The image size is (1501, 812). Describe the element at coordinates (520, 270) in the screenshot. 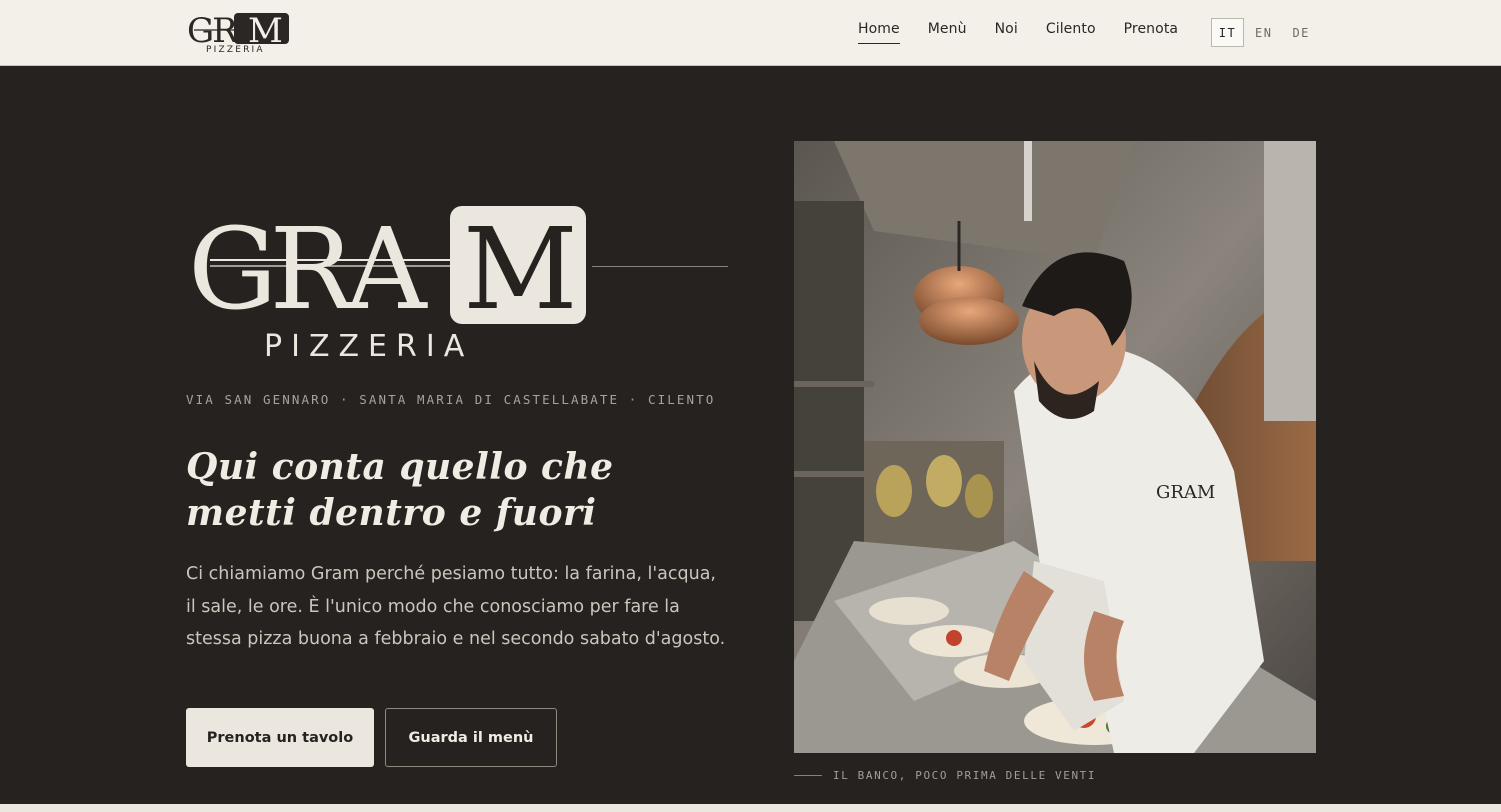

I see `svg-text: M` at that location.